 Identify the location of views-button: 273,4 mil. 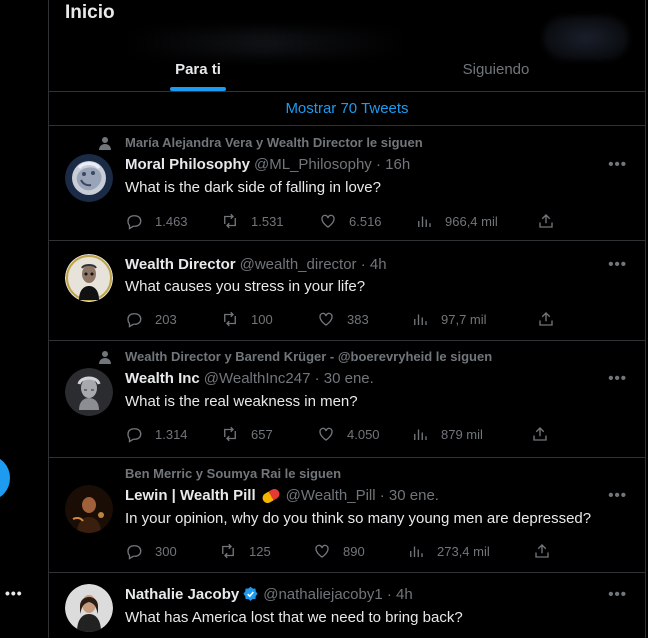
(470, 551).